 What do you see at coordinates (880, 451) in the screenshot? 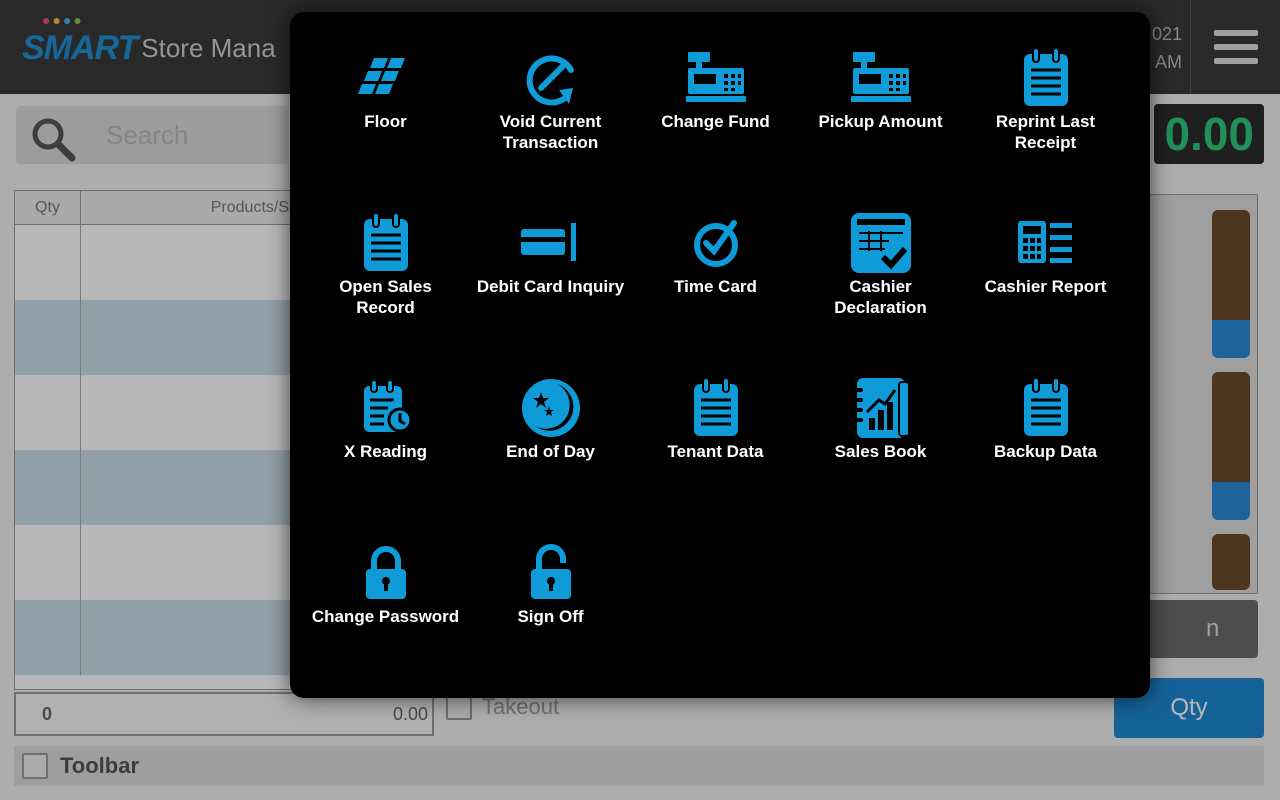
I see `menu-item-label: Sales Book` at bounding box center [880, 451].